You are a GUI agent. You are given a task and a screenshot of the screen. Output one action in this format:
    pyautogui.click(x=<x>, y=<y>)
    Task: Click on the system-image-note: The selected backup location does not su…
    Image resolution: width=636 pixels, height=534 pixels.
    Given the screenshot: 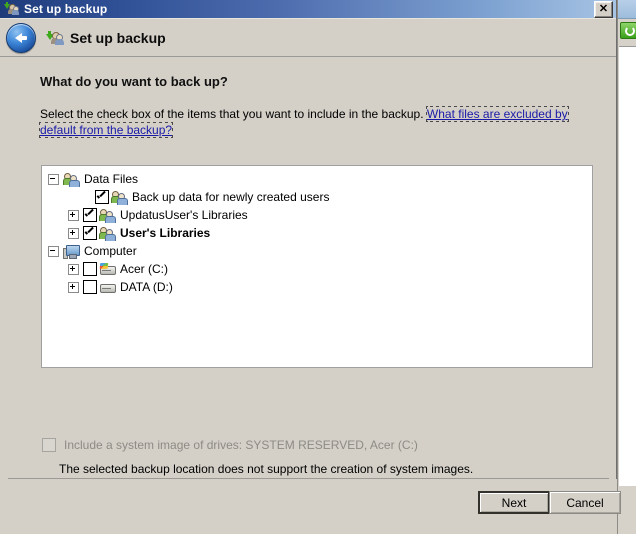 What is the action you would take?
    pyautogui.click(x=266, y=469)
    